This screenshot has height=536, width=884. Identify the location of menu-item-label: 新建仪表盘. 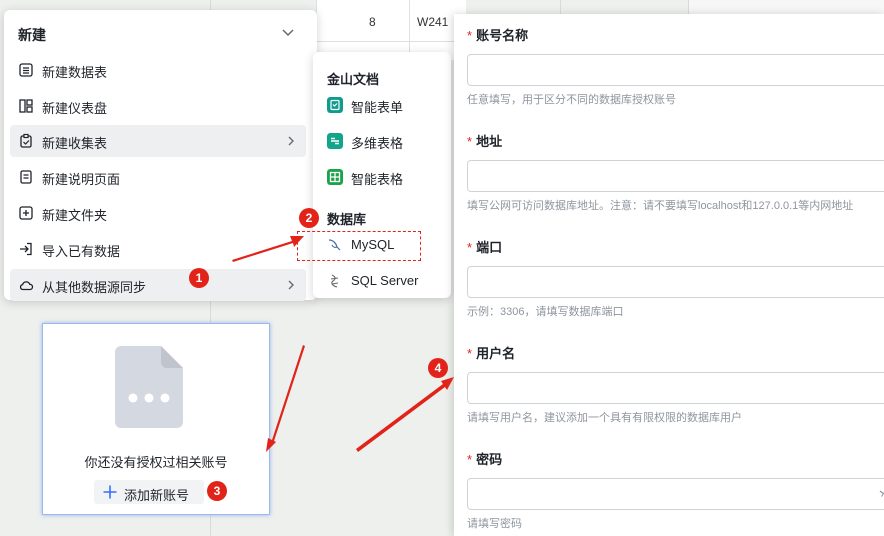
(75, 108).